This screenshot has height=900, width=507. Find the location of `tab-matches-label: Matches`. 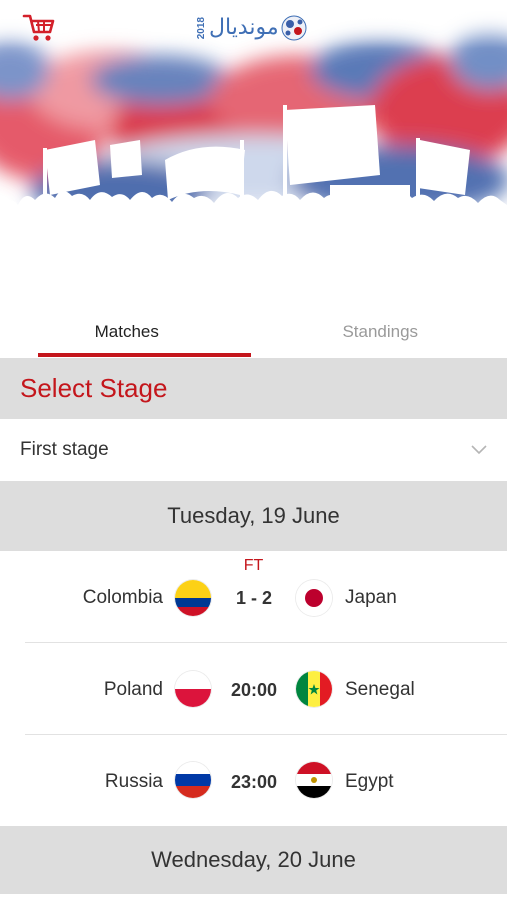

tab-matches-label: Matches is located at coordinates (126, 331).